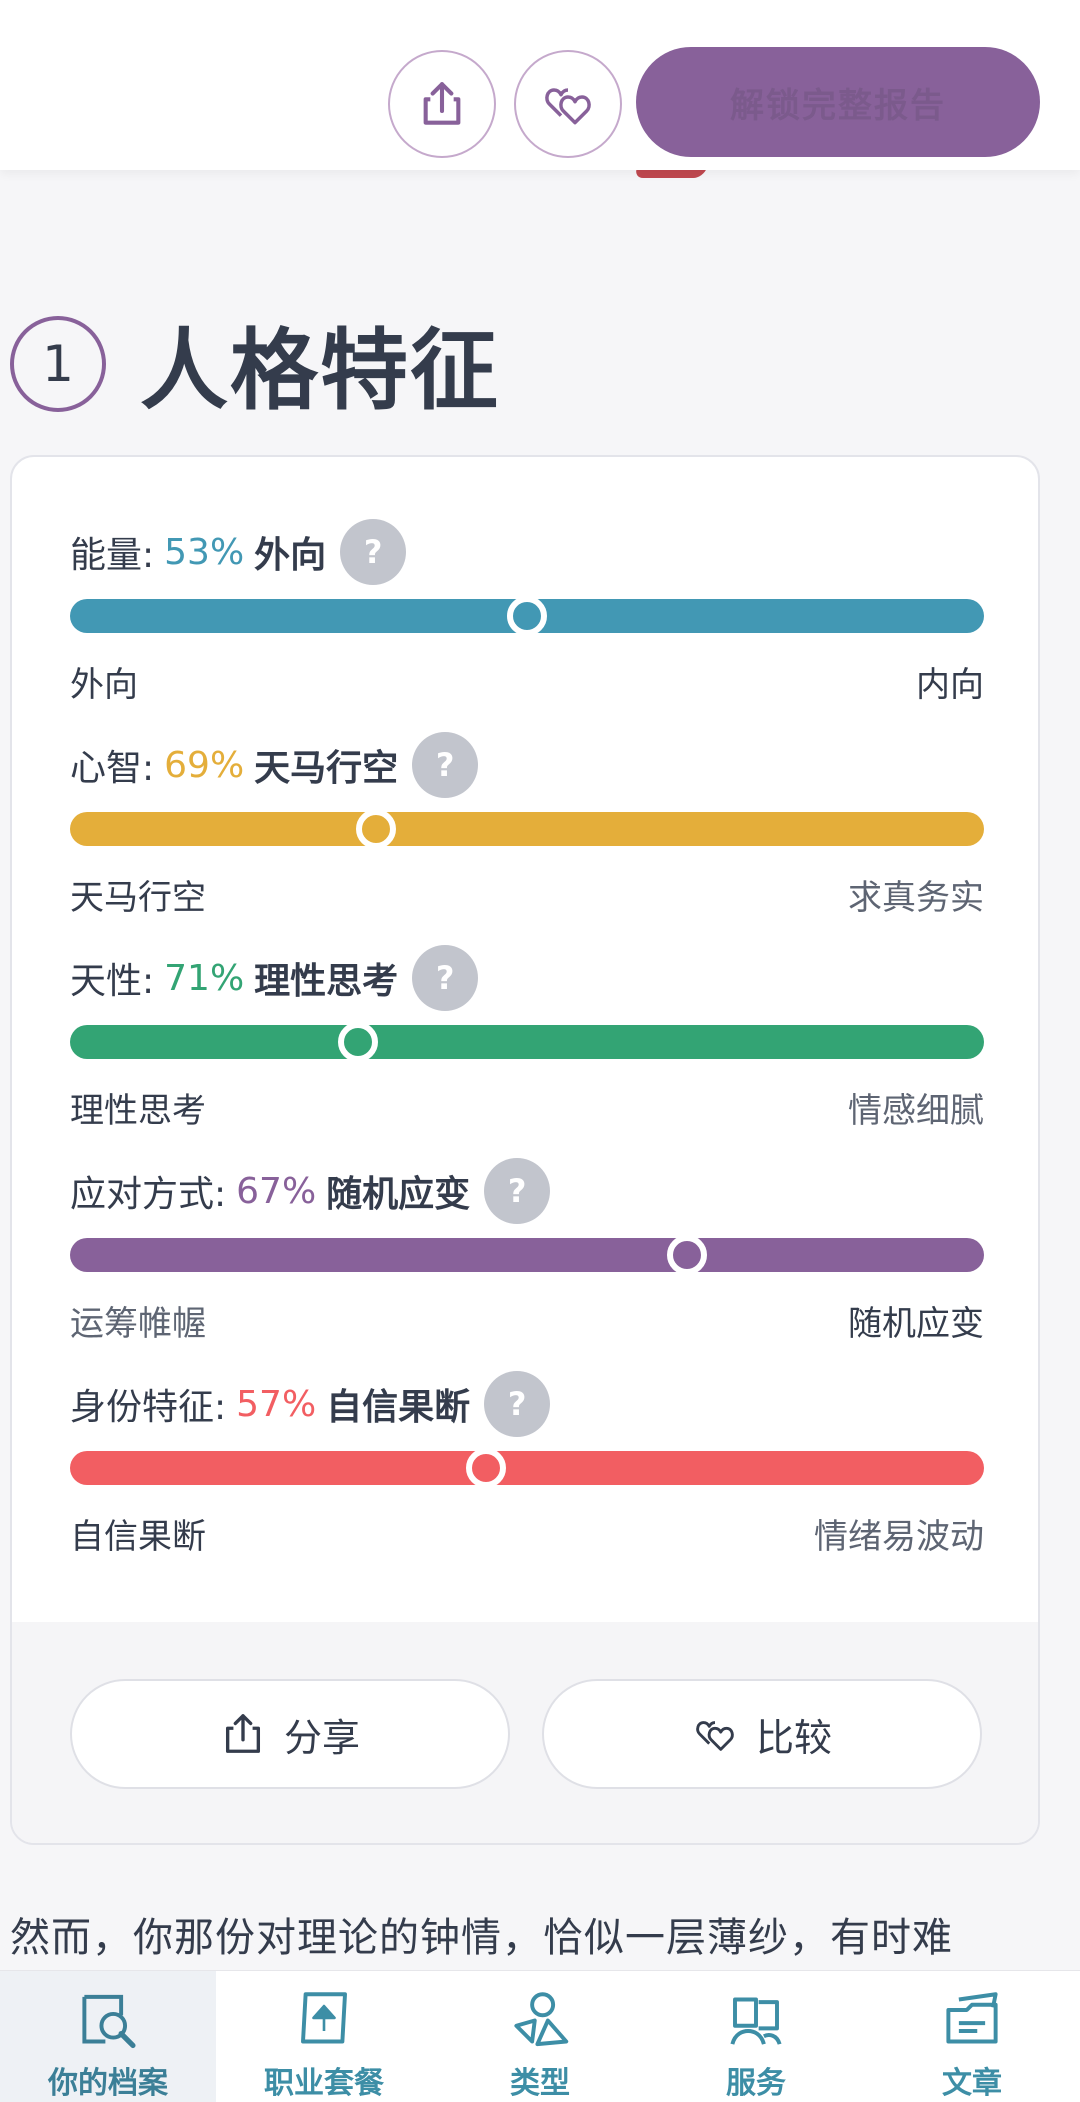  Describe the element at coordinates (138, 1111) in the screenshot. I see `trait-left-label: 理性思考` at that location.